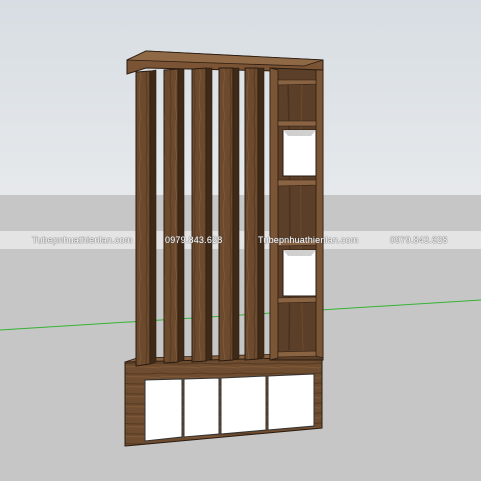  What do you see at coordinates (296, 214) in the screenshot?
I see `shelf-unit` at bounding box center [296, 214].